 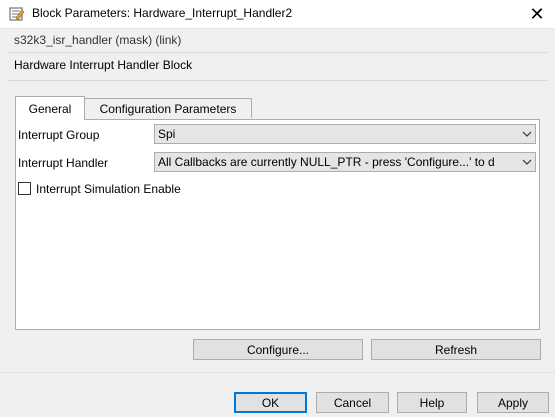 I want to click on interrupt-simulation-checkbox, so click(x=24, y=188).